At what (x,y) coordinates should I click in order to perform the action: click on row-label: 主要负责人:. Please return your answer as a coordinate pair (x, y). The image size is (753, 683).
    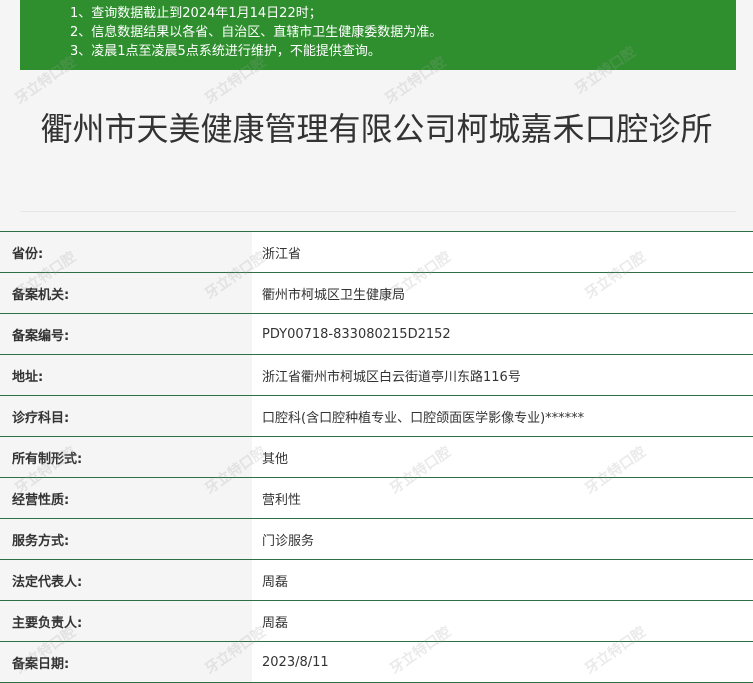
    Looking at the image, I should click on (126, 621).